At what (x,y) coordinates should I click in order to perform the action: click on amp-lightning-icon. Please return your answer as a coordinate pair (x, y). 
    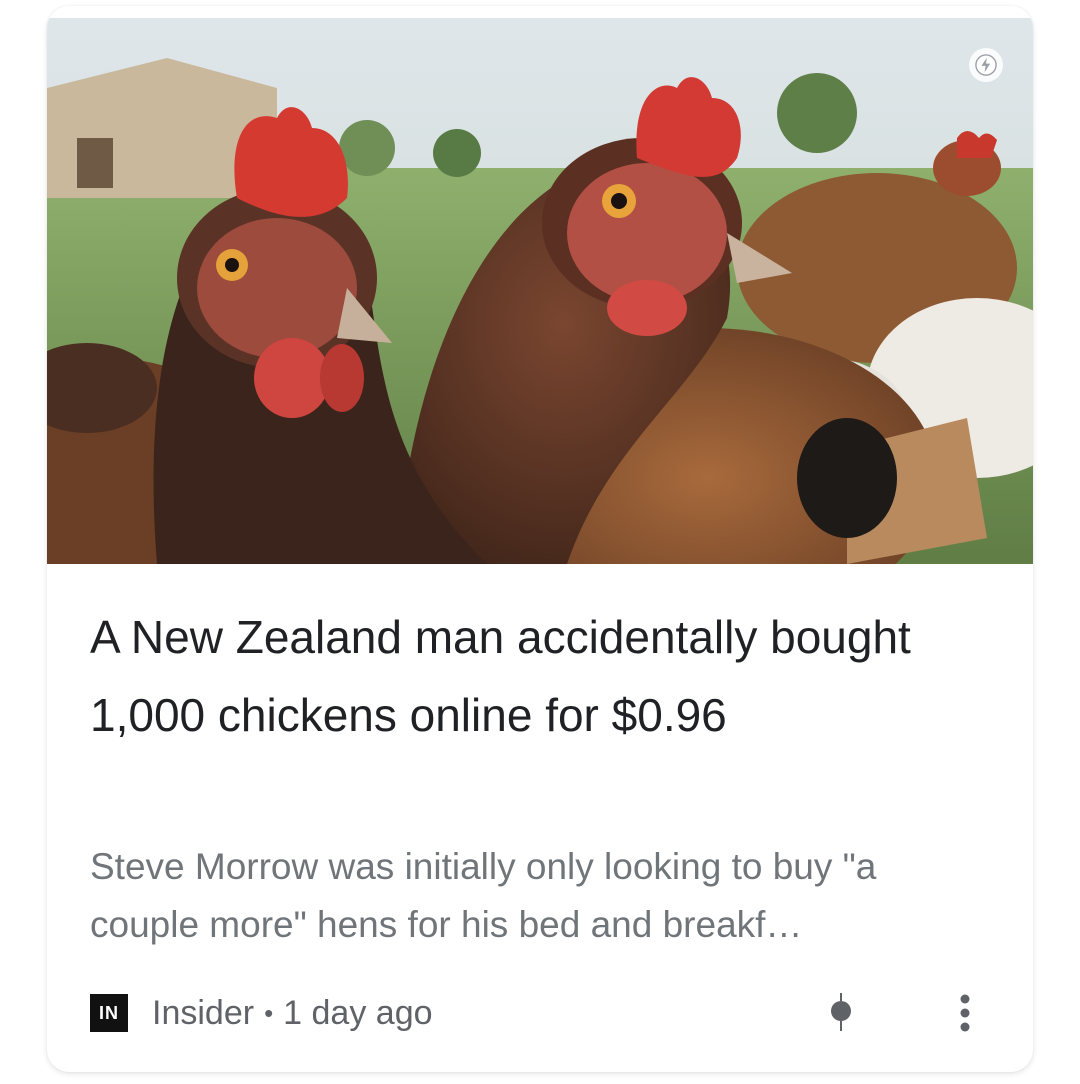
    Looking at the image, I should click on (986, 65).